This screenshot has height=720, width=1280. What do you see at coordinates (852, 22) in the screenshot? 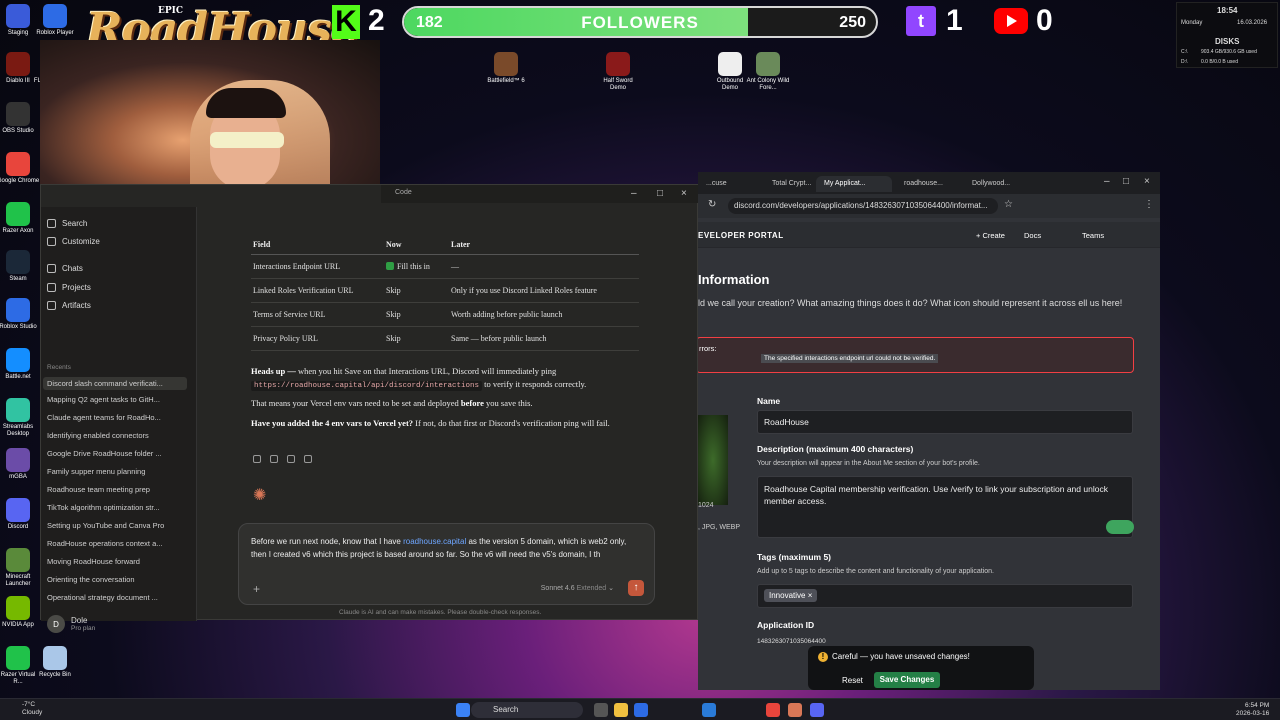
I see `followers-goal: 250` at bounding box center [852, 22].